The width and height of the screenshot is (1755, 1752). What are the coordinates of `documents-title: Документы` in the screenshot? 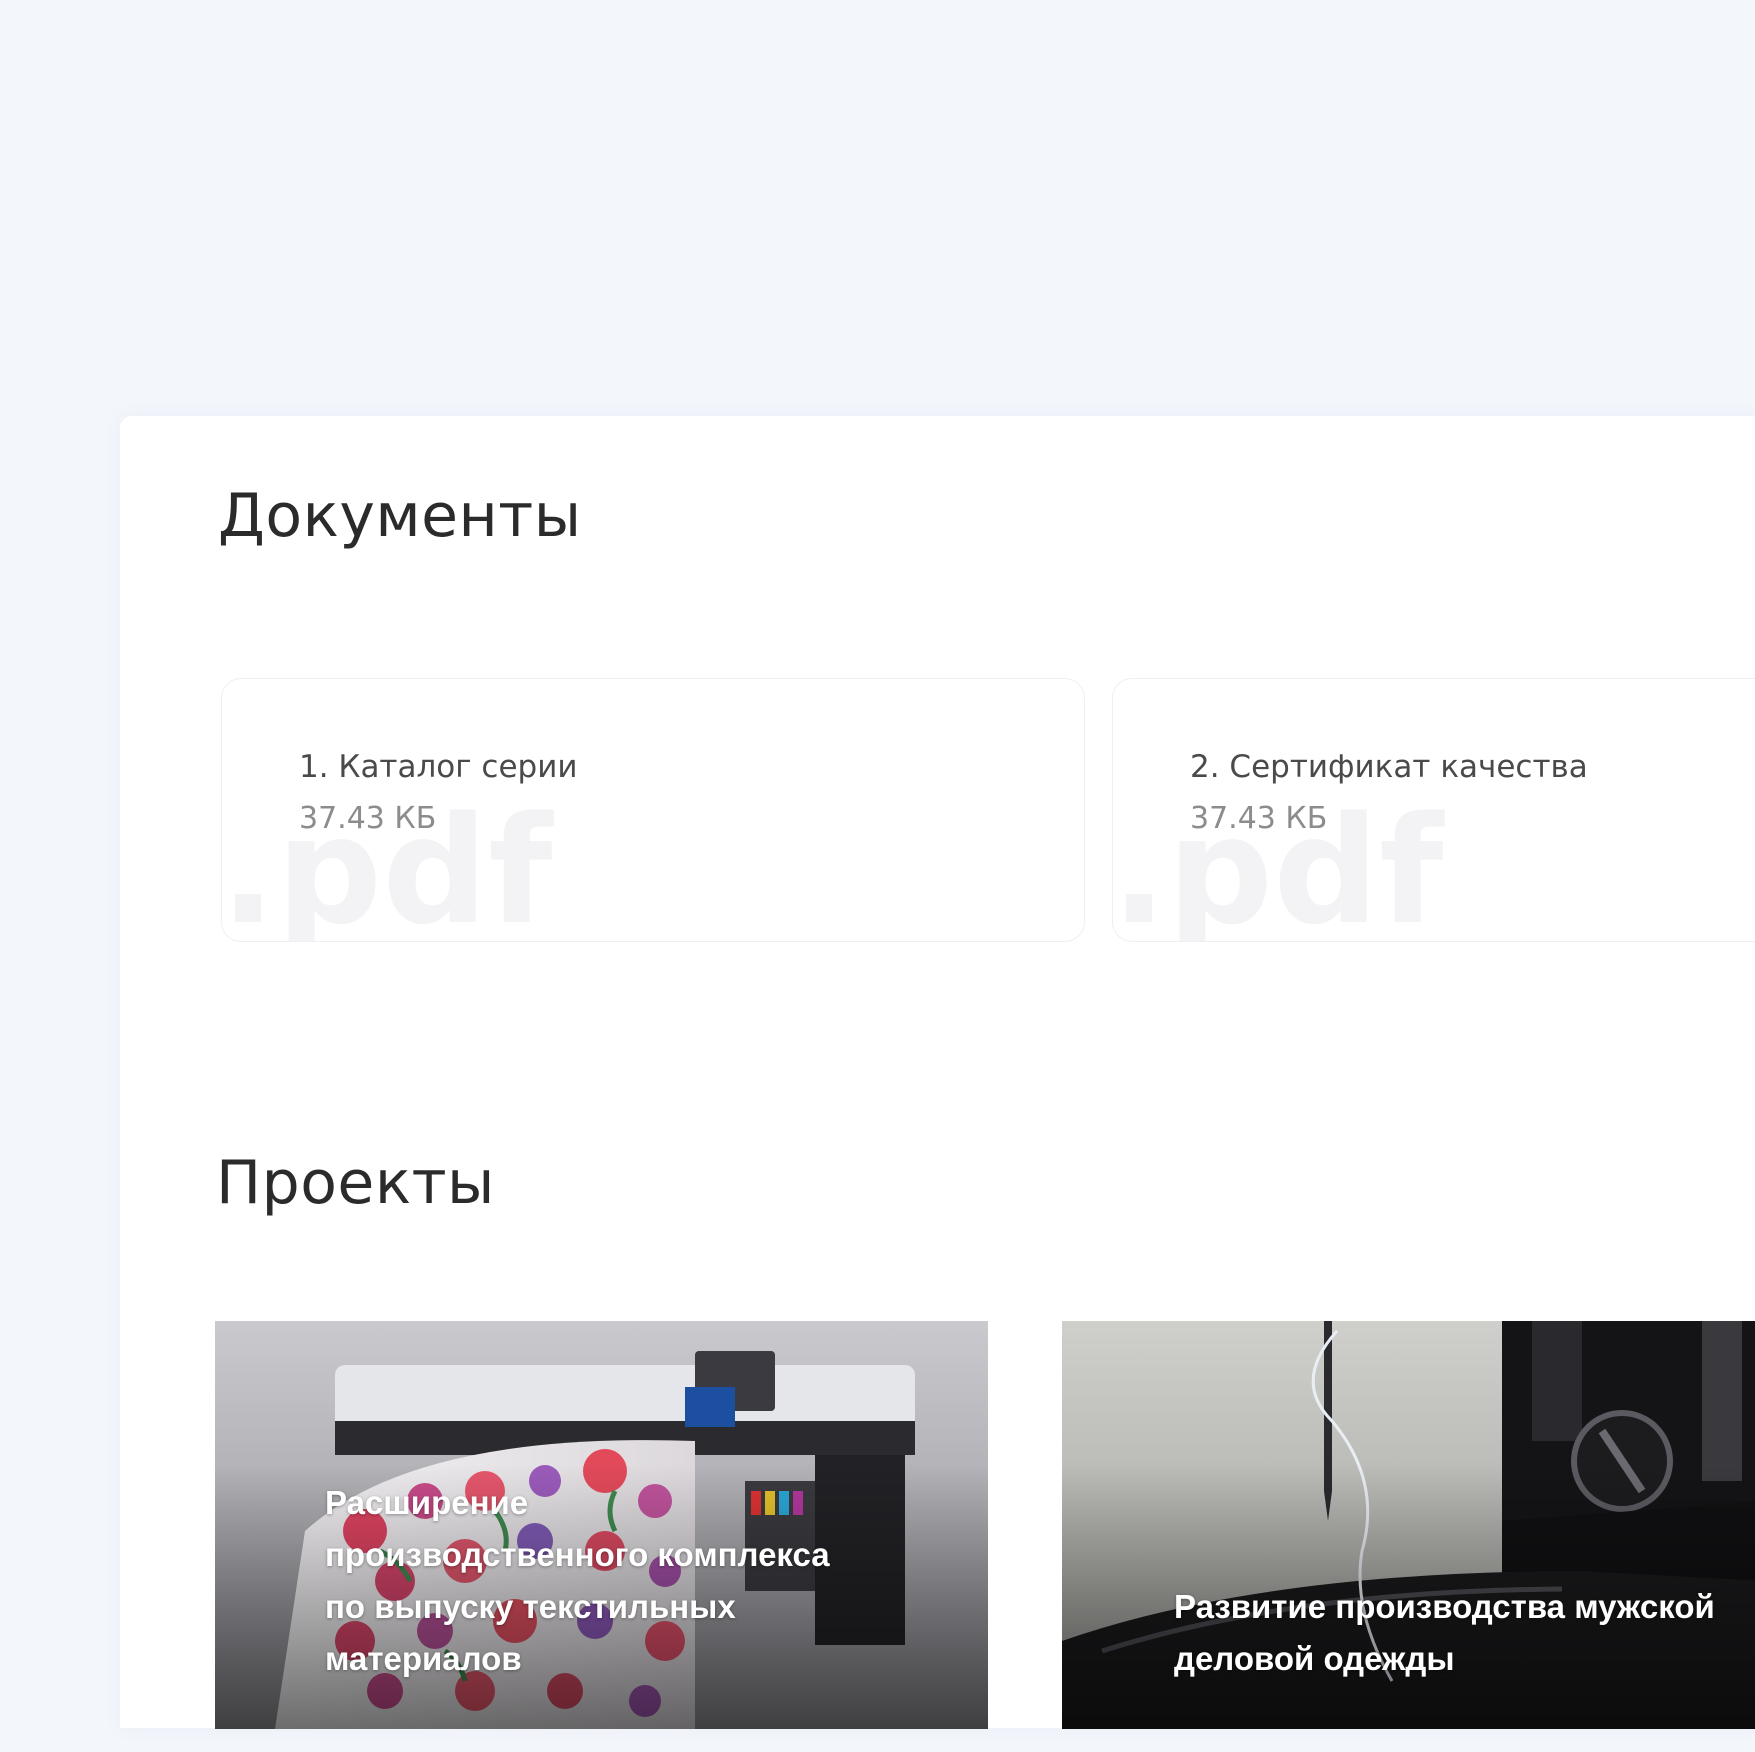 It's located at (400, 516).